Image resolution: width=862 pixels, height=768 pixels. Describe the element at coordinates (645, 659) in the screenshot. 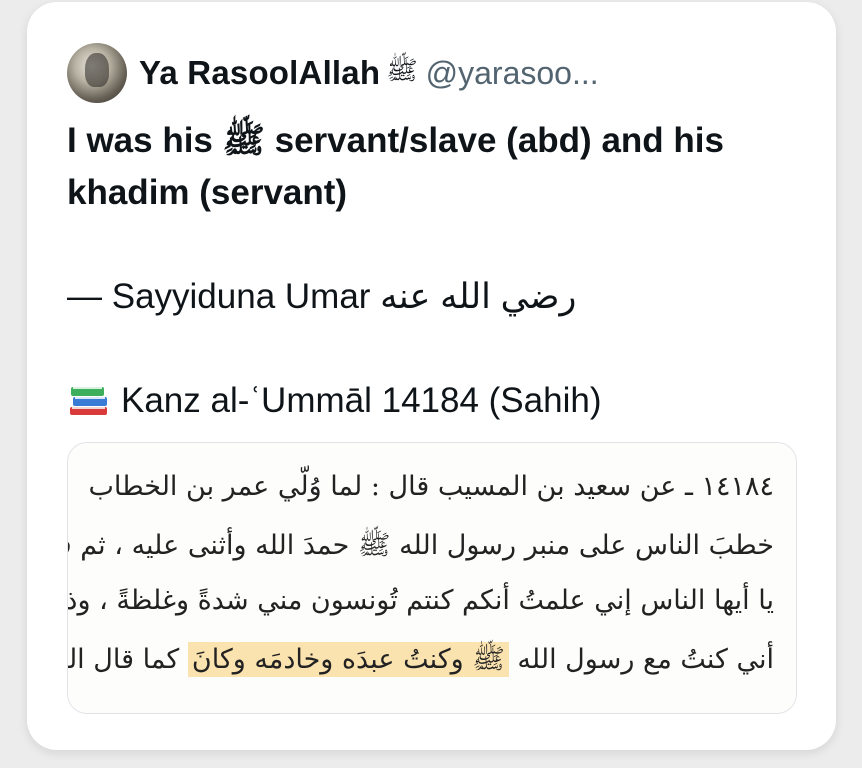

I see `scan-text-segment: أني كنتُ مع رسول الله` at that location.